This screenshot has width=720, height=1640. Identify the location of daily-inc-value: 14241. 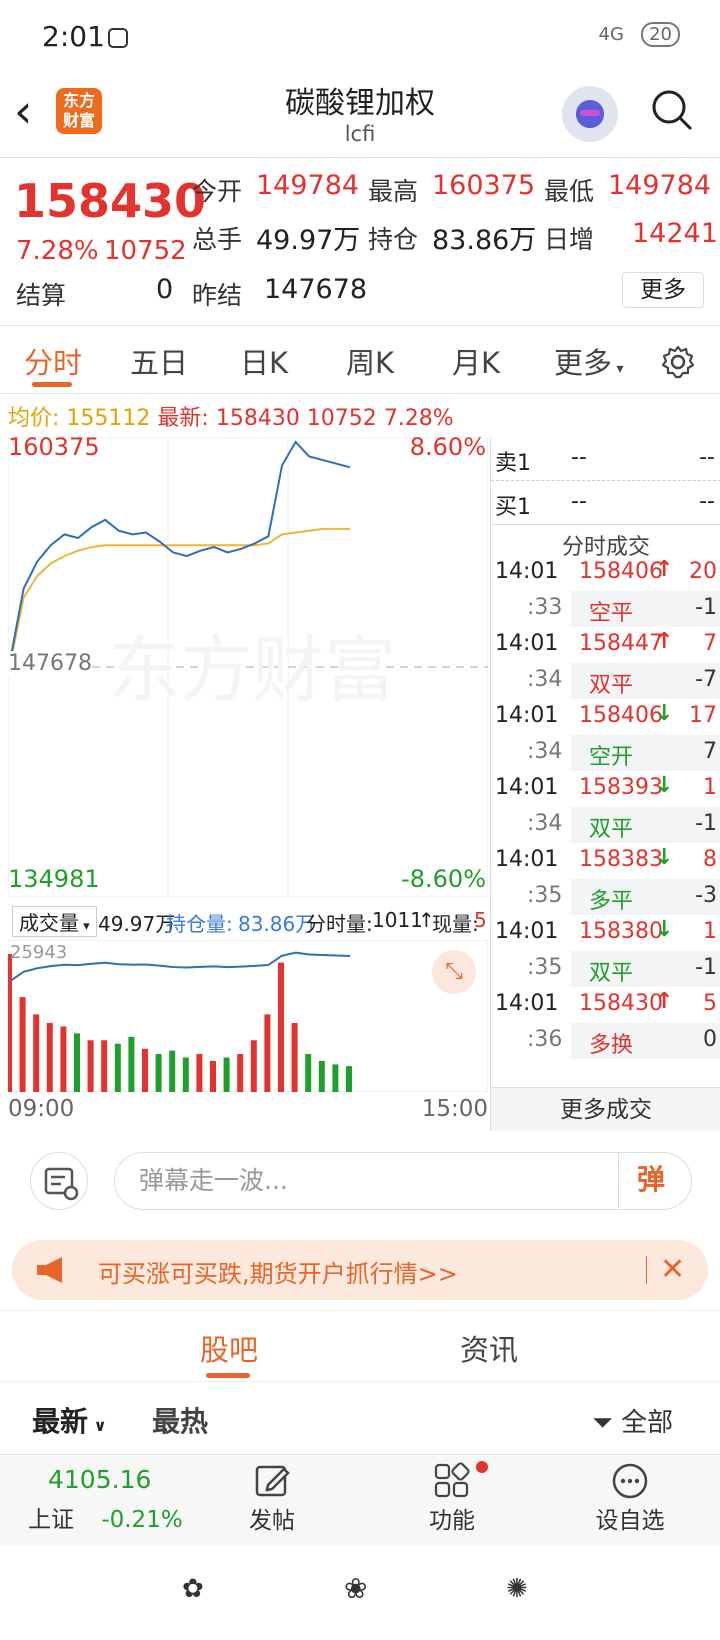
(675, 233).